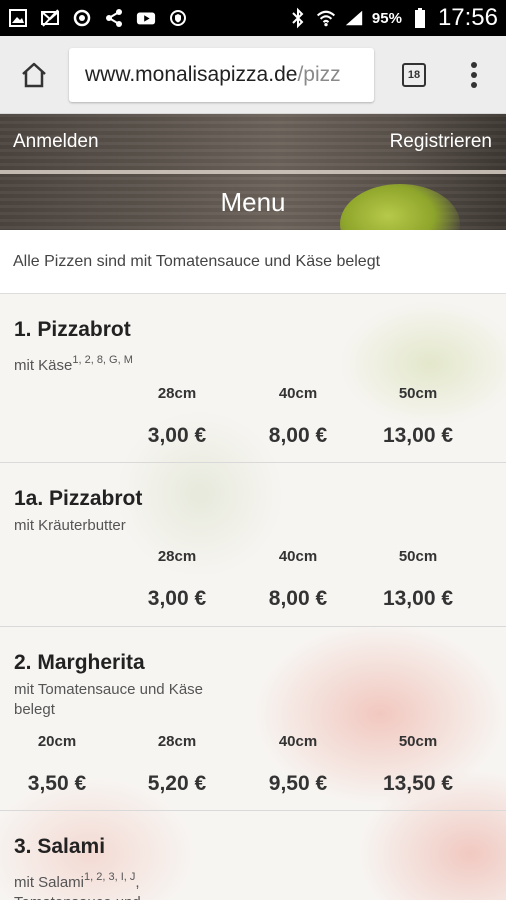 The image size is (506, 900). I want to click on tabs-button: 18, so click(414, 75).